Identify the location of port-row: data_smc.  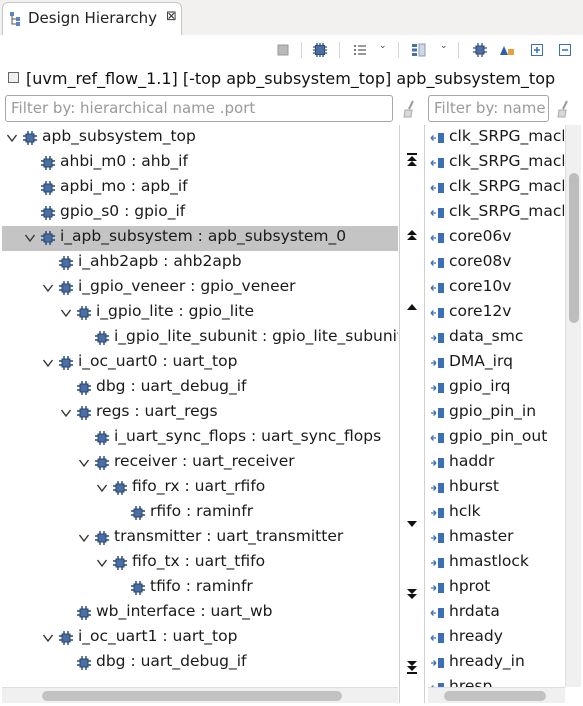
(496, 338).